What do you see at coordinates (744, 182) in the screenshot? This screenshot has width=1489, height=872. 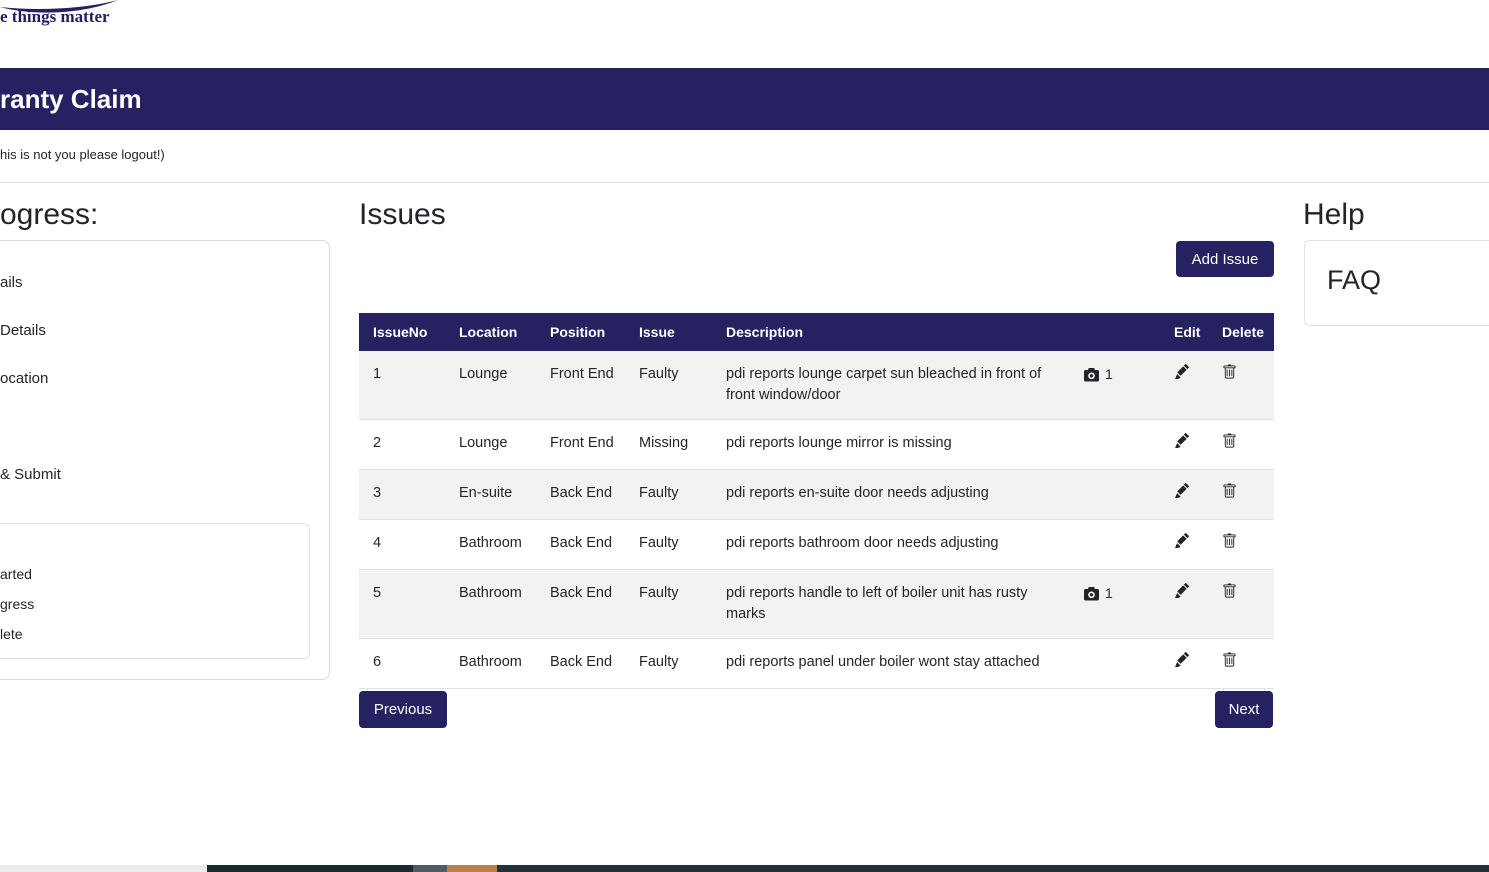 I see `divider` at bounding box center [744, 182].